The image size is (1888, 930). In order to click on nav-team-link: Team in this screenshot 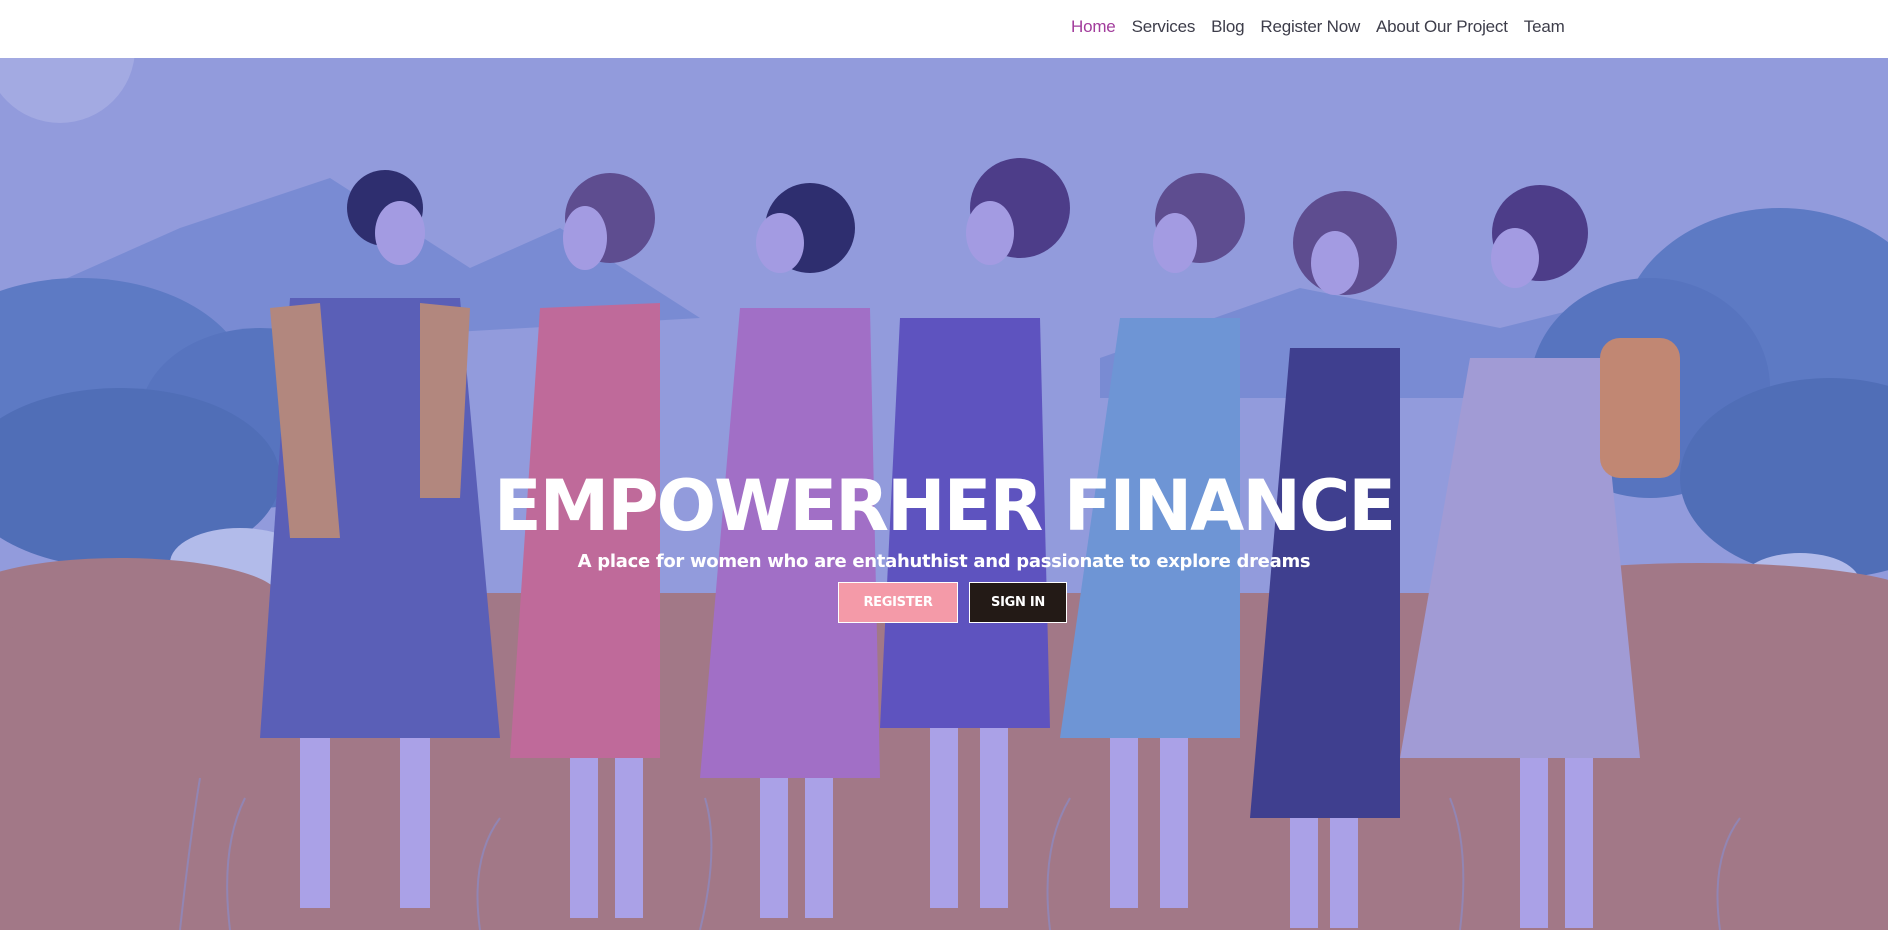, I will do `click(1544, 27)`.